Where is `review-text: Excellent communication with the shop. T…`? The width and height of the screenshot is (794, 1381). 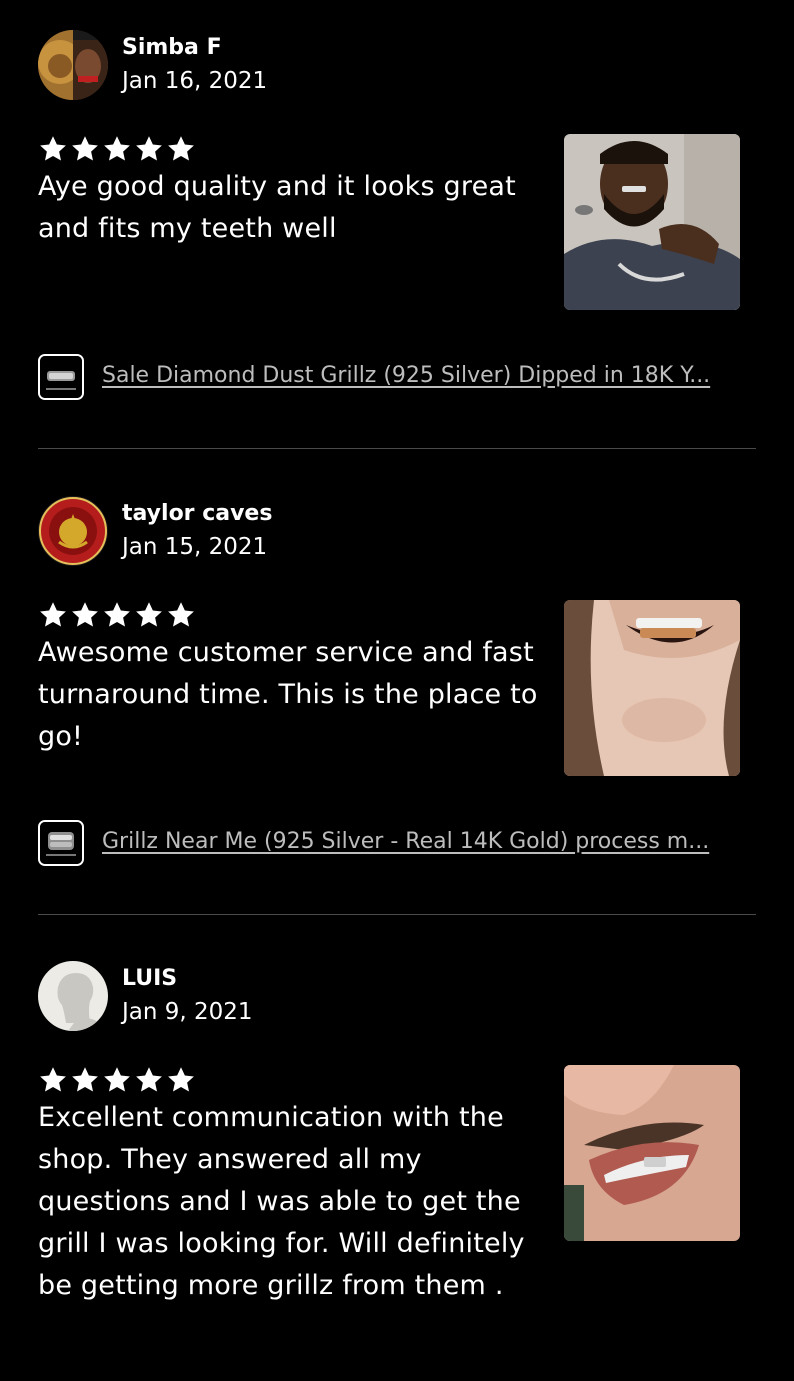 review-text: Excellent communication with the shop. T… is located at coordinates (281, 1201).